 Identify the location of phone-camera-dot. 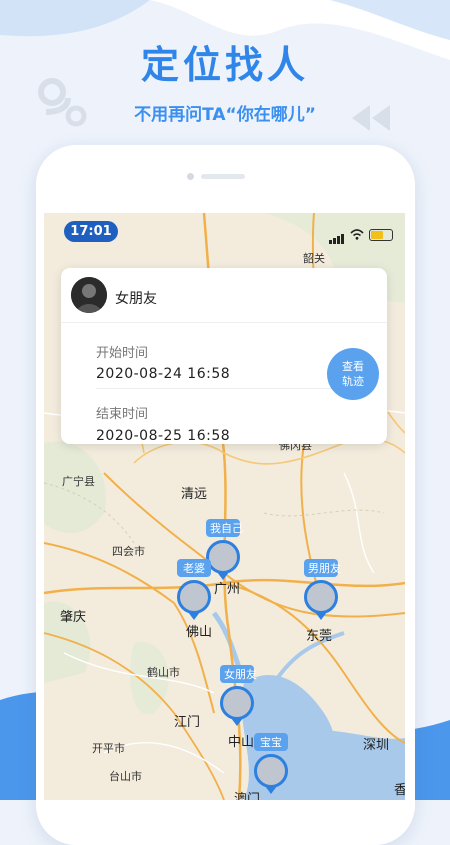
(190, 176).